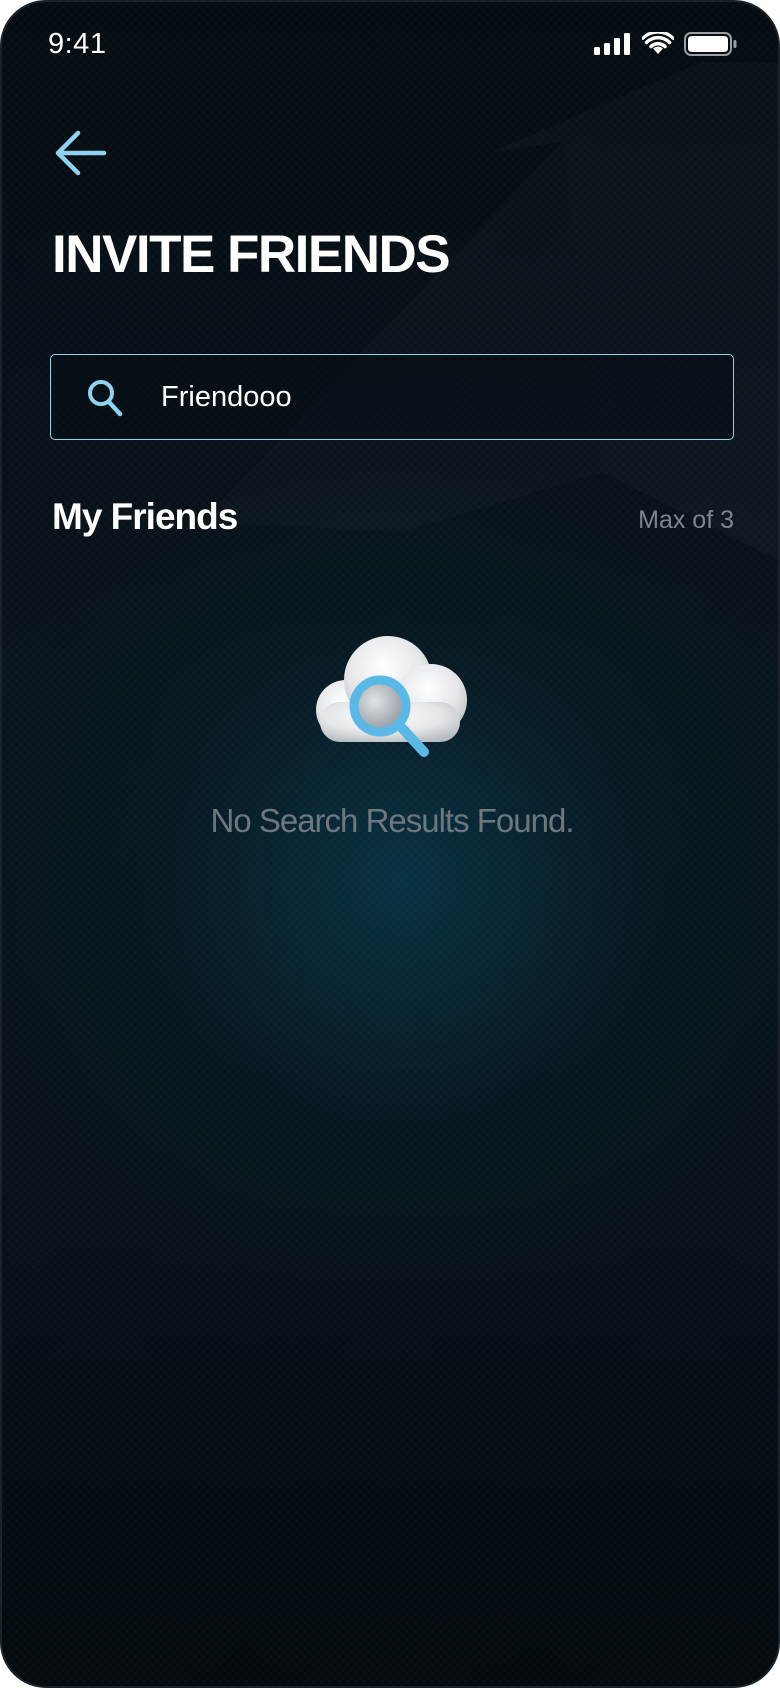 The width and height of the screenshot is (780, 1688). Describe the element at coordinates (686, 520) in the screenshot. I see `max-friends-label: Max of 3` at that location.